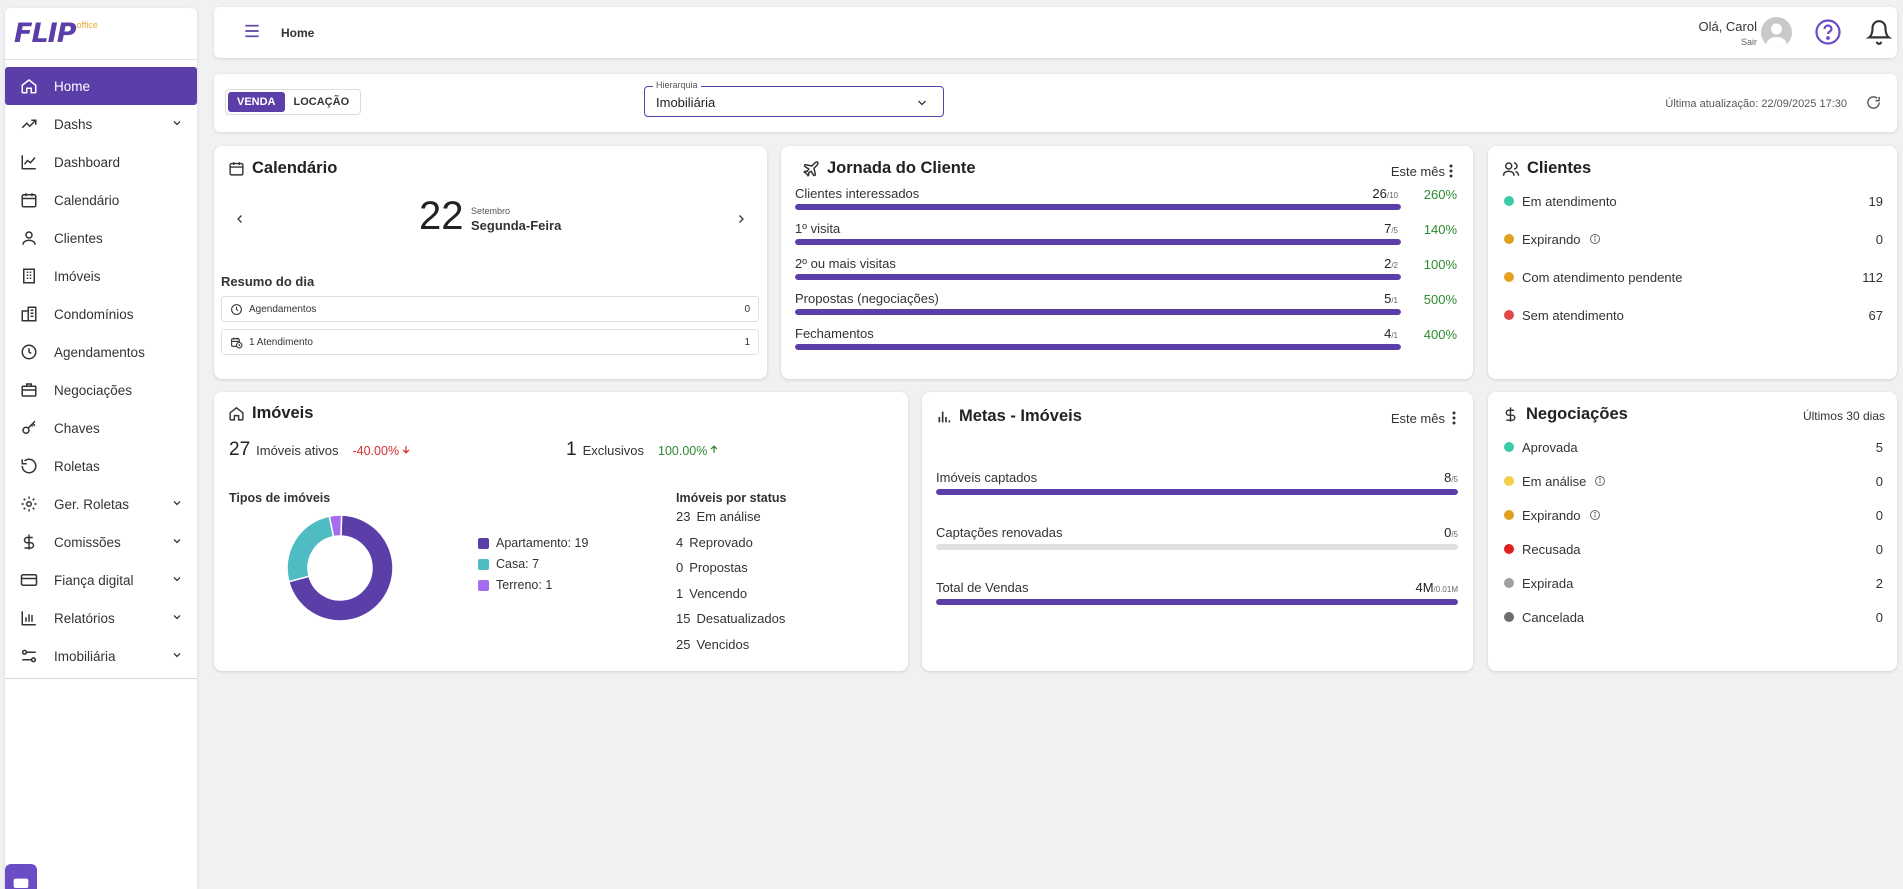 The width and height of the screenshot is (1903, 889). I want to click on sidebar-item-relatorios: Relatórios, so click(101, 618).